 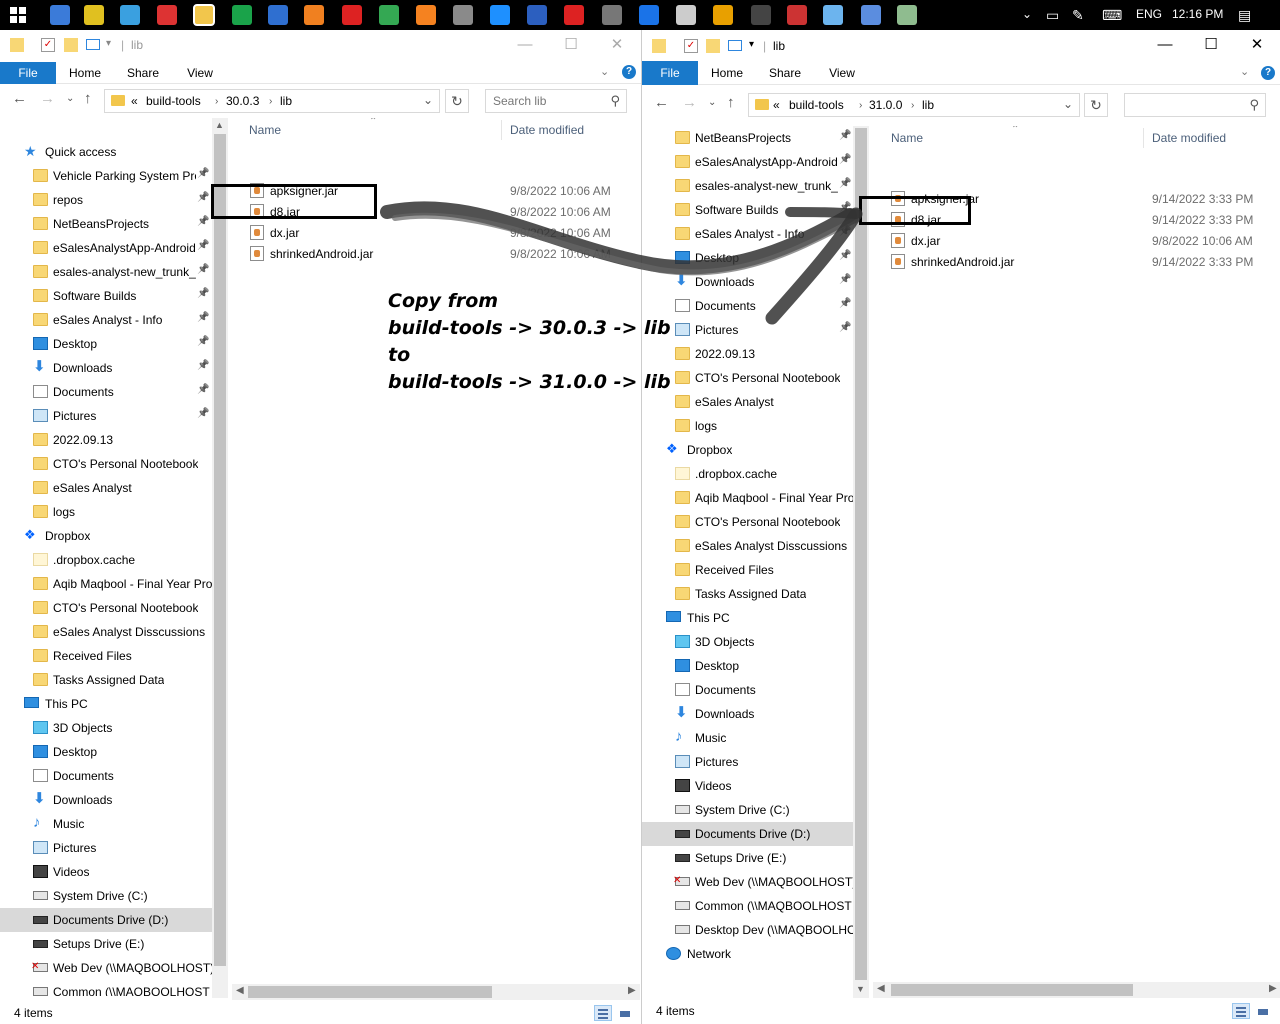 What do you see at coordinates (106, 296) in the screenshot?
I see `nav-item: Software Builds 📌` at bounding box center [106, 296].